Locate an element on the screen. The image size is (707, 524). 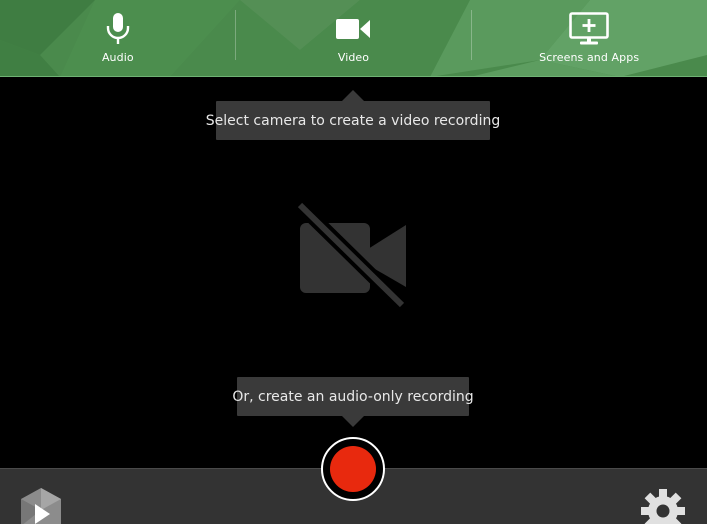
video-camera-icon is located at coordinates (353, 29).